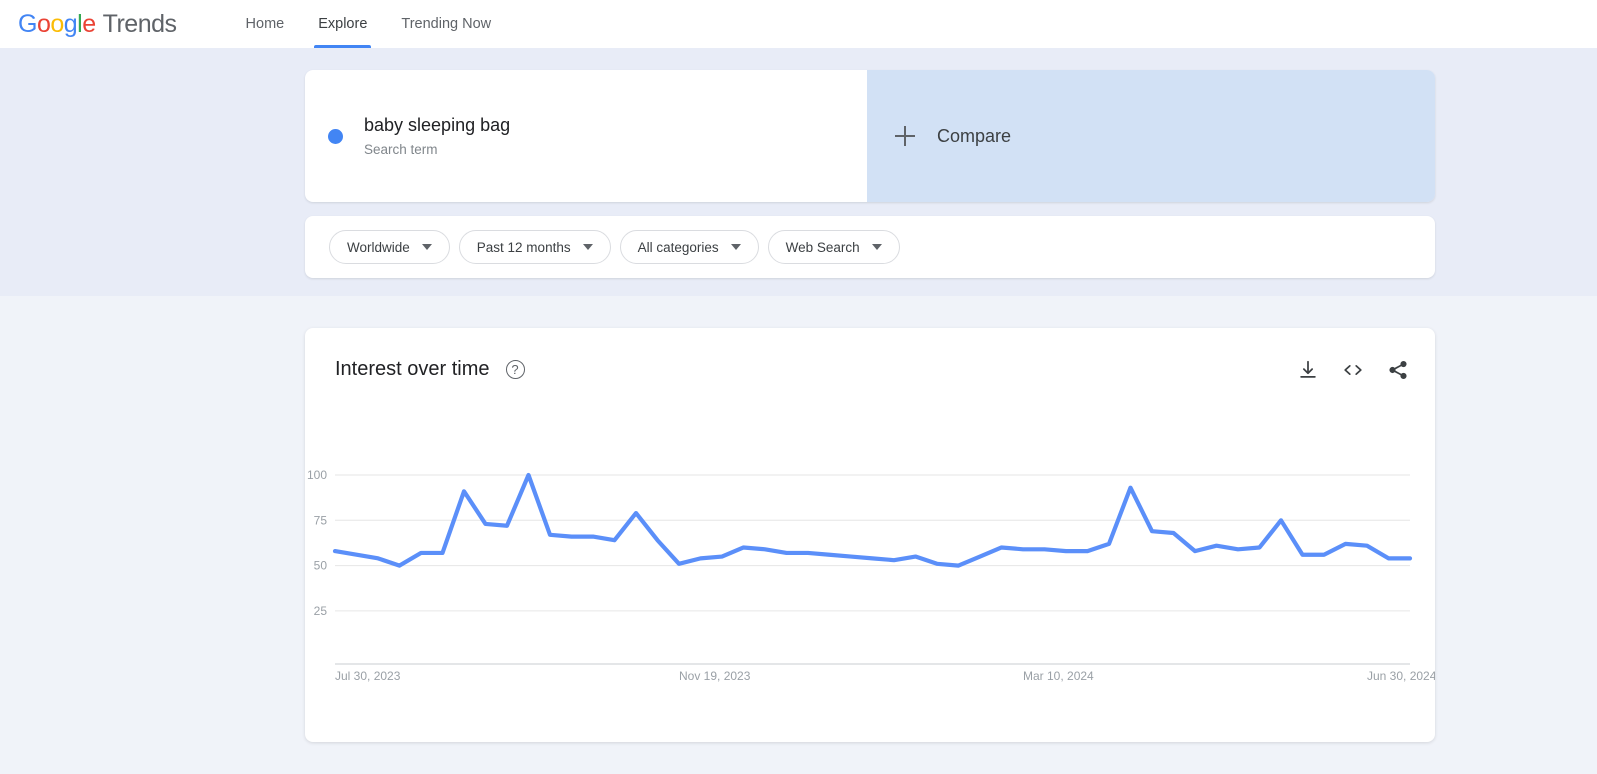  What do you see at coordinates (378, 247) in the screenshot?
I see `filter-location-label: Worldwide` at bounding box center [378, 247].